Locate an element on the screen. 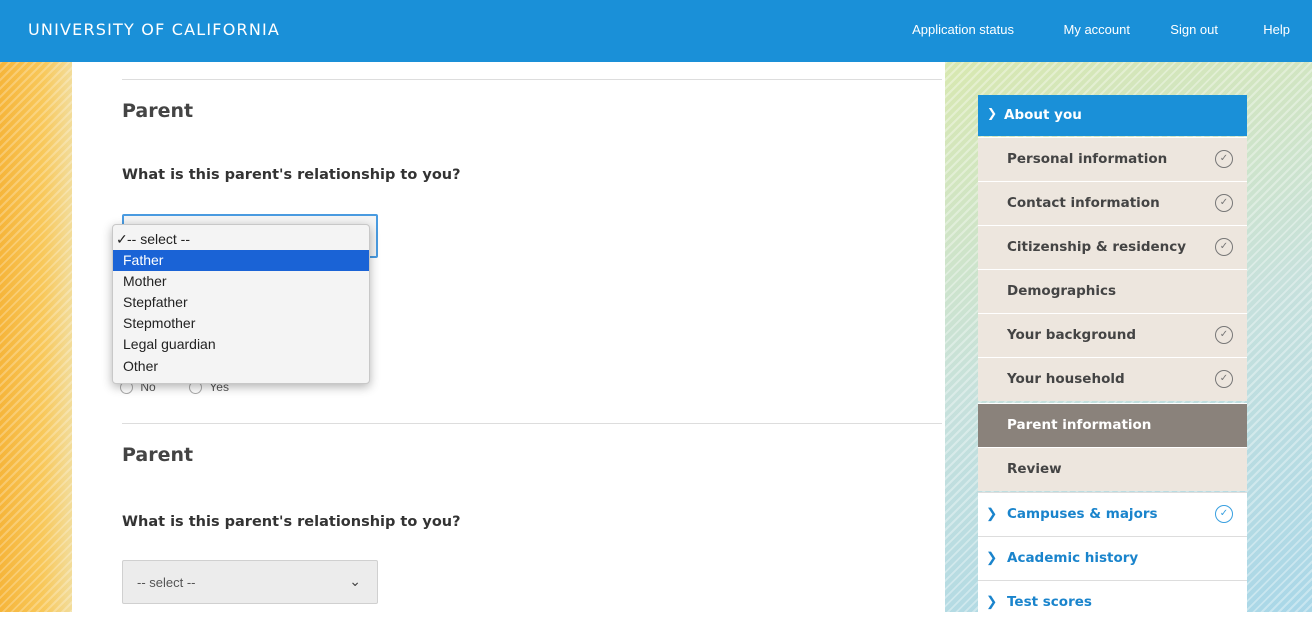 This screenshot has height=624, width=1312. sidebar-section-campuses-majors: ❯ Campuses & majors ✓ is located at coordinates (1112, 514).